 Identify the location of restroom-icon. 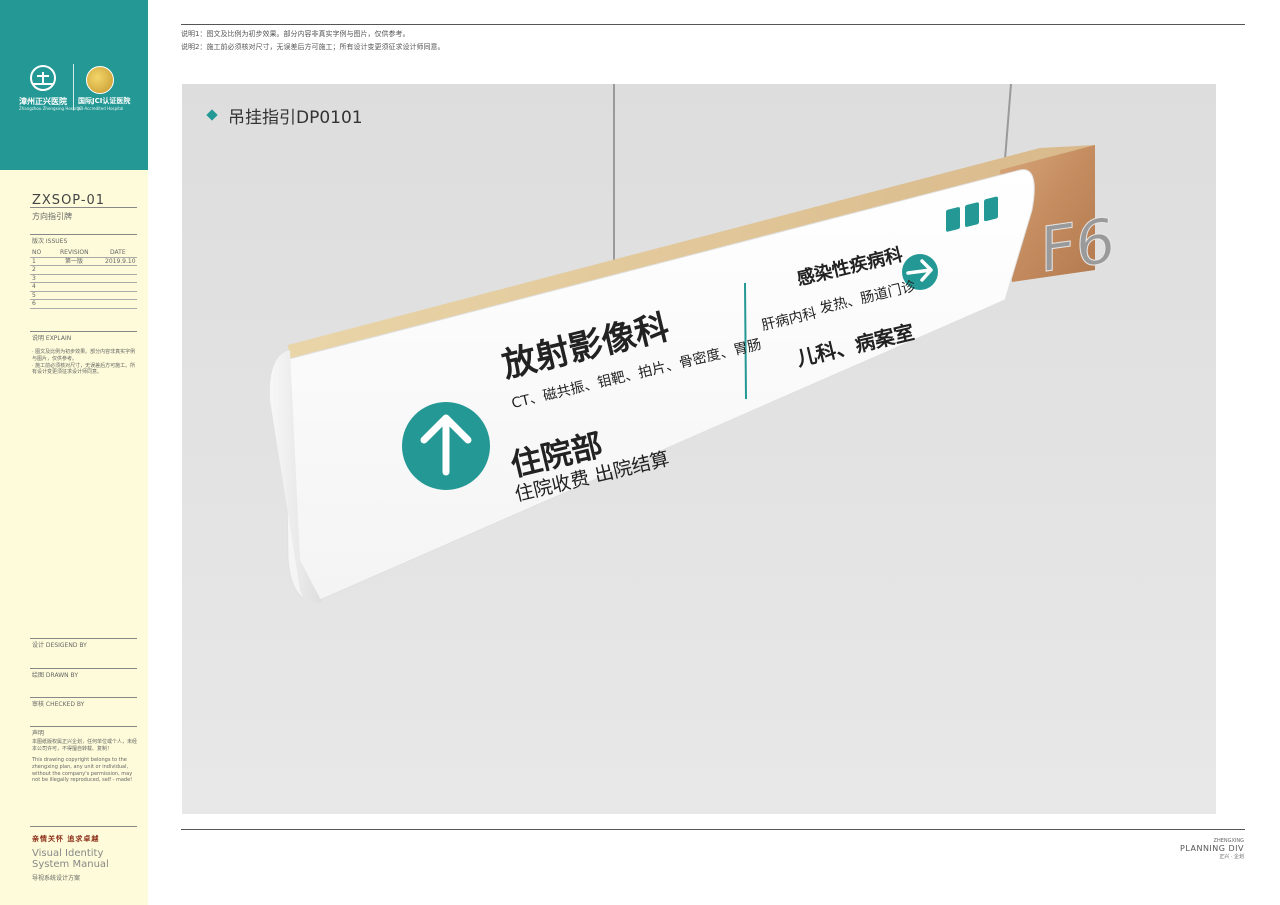
(991, 209).